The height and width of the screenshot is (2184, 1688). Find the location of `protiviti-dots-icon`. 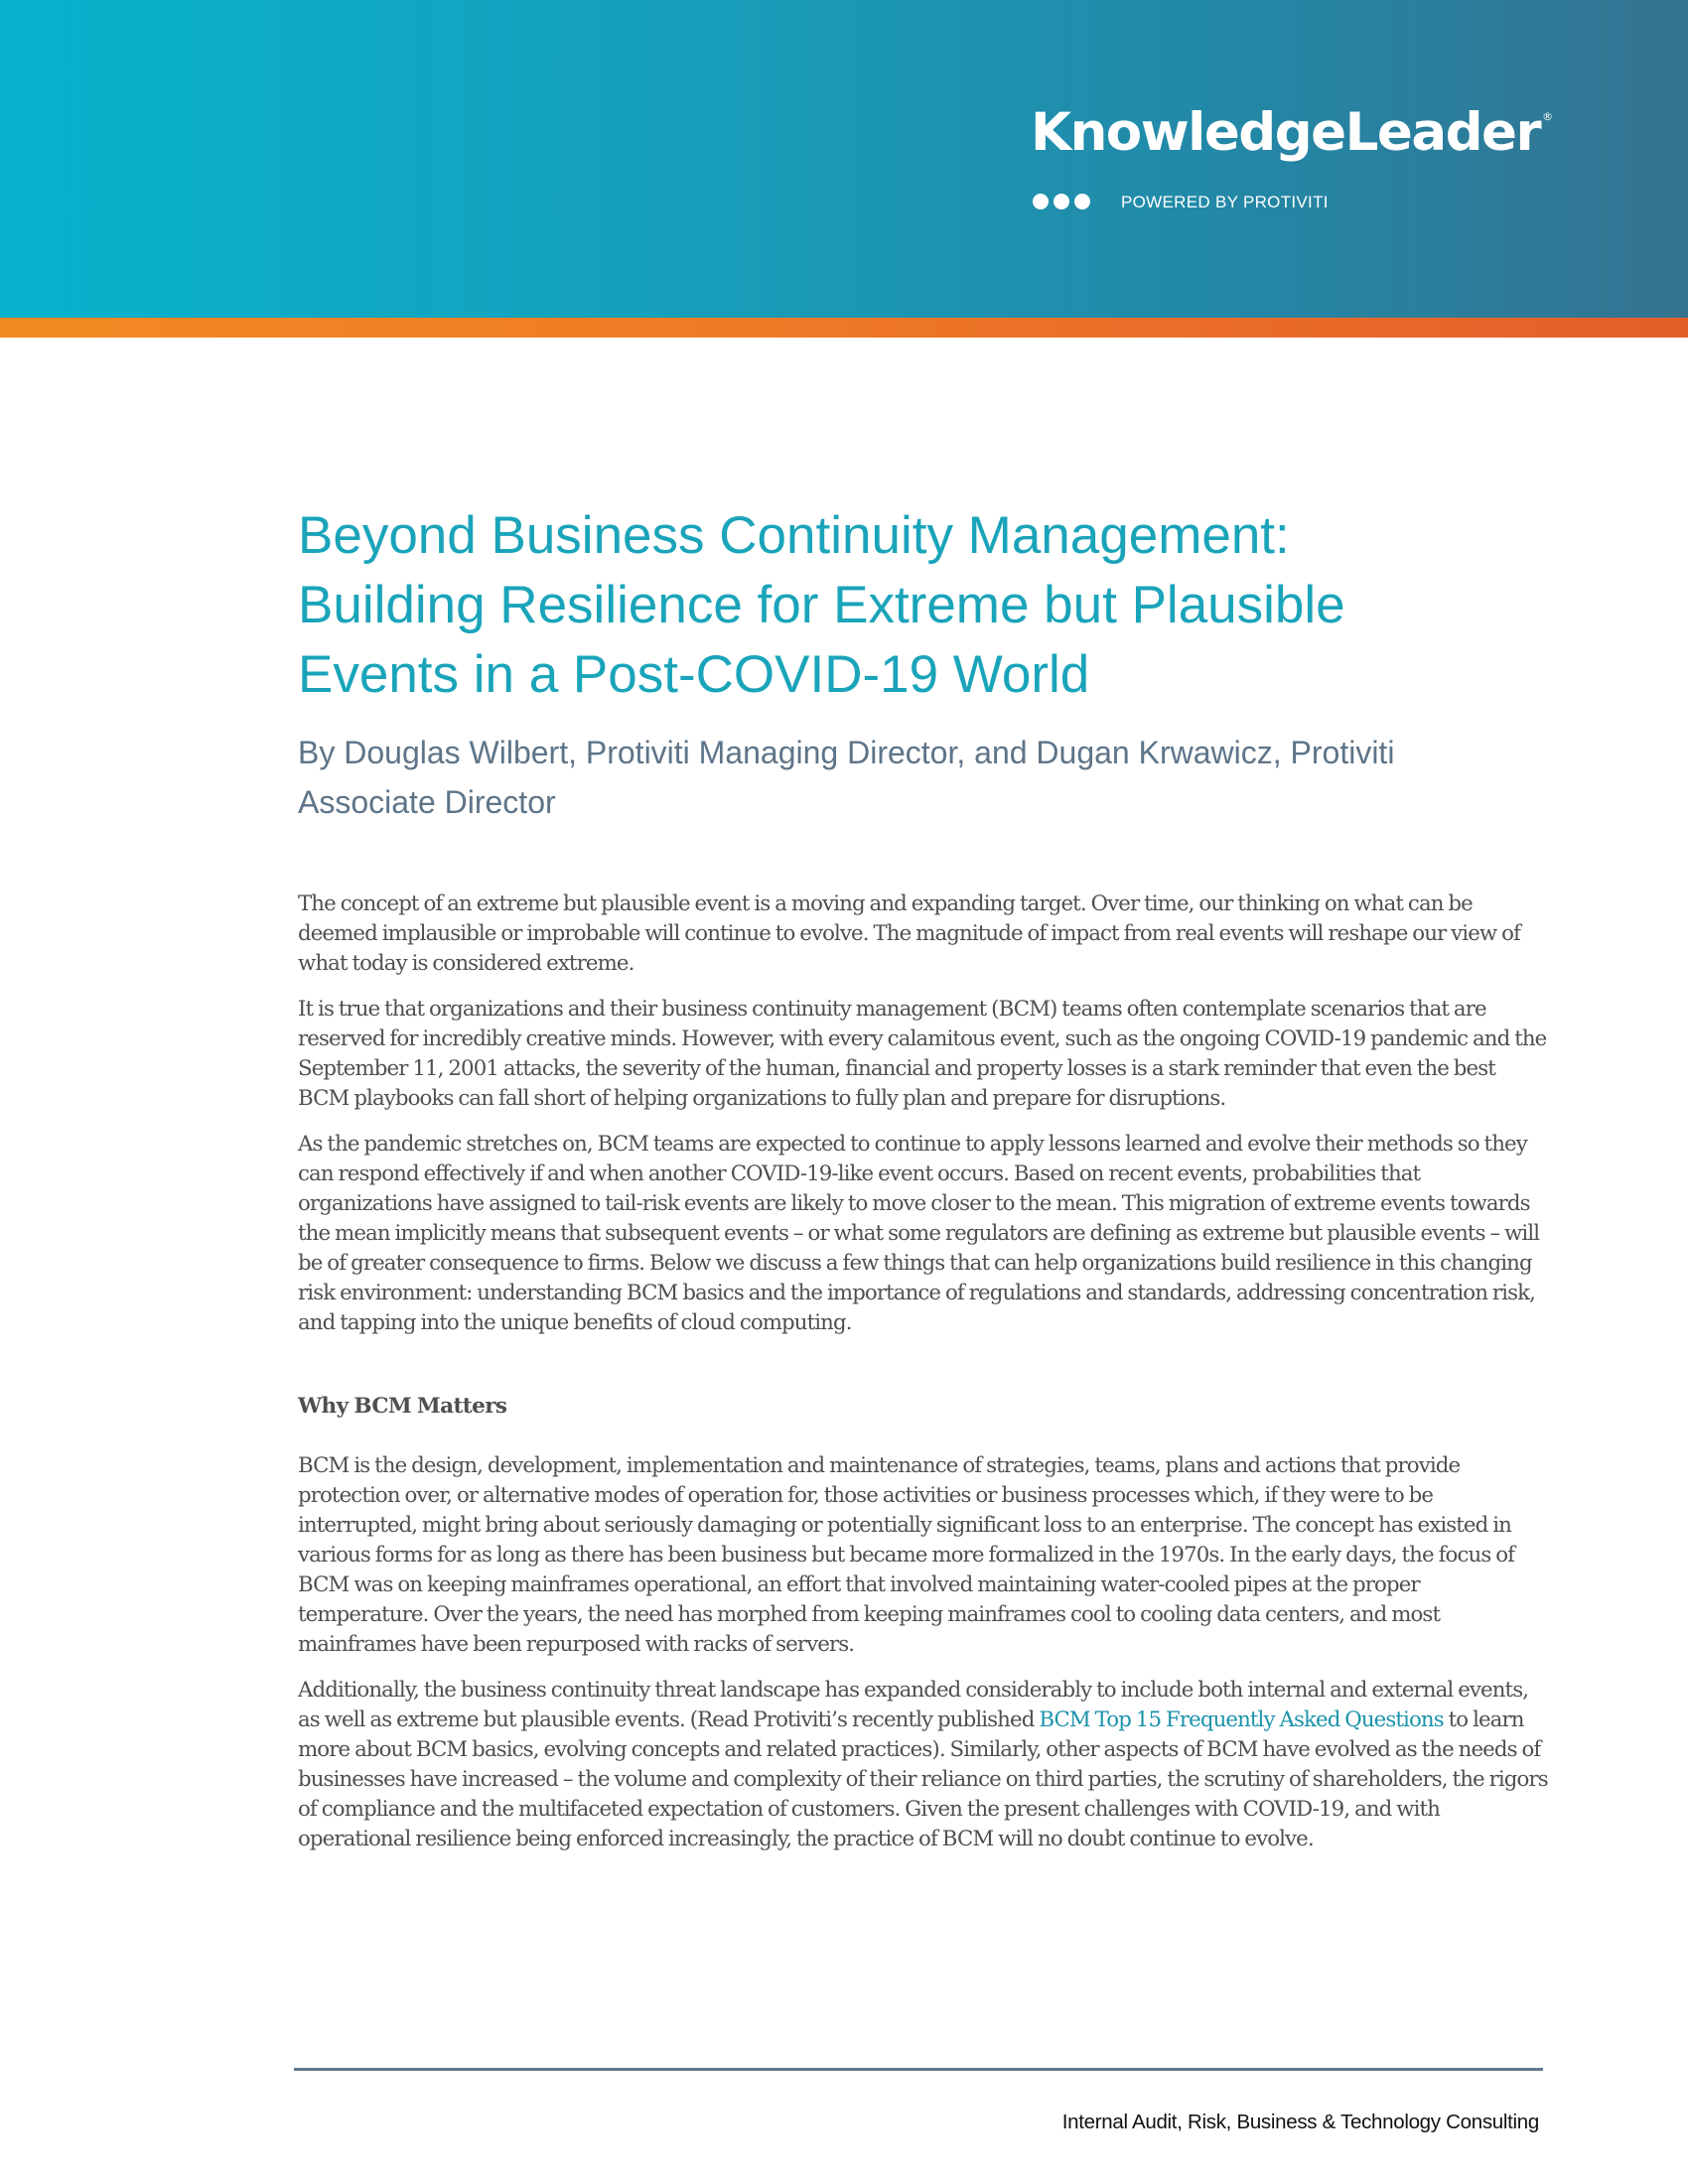

protiviti-dots-icon is located at coordinates (1061, 201).